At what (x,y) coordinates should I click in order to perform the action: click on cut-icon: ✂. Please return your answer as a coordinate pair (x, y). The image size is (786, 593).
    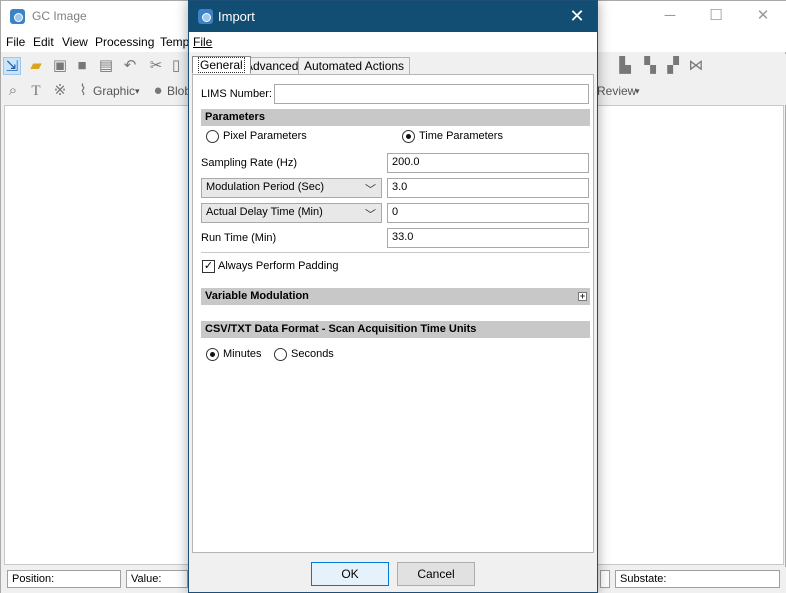
    Looking at the image, I should click on (156, 66).